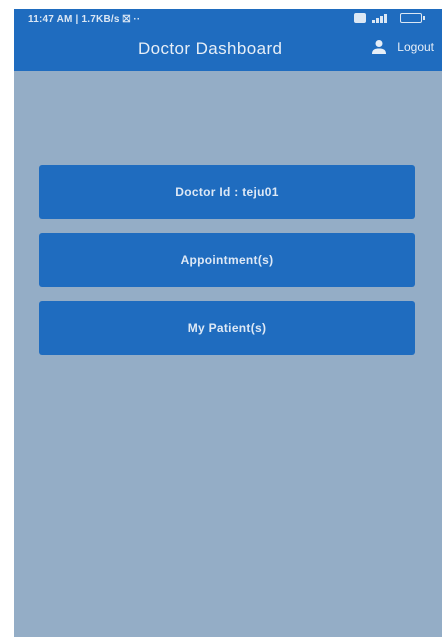  I want to click on status-time: 11:47 AM | 1.7KB/s ⛝ ··, so click(84, 19).